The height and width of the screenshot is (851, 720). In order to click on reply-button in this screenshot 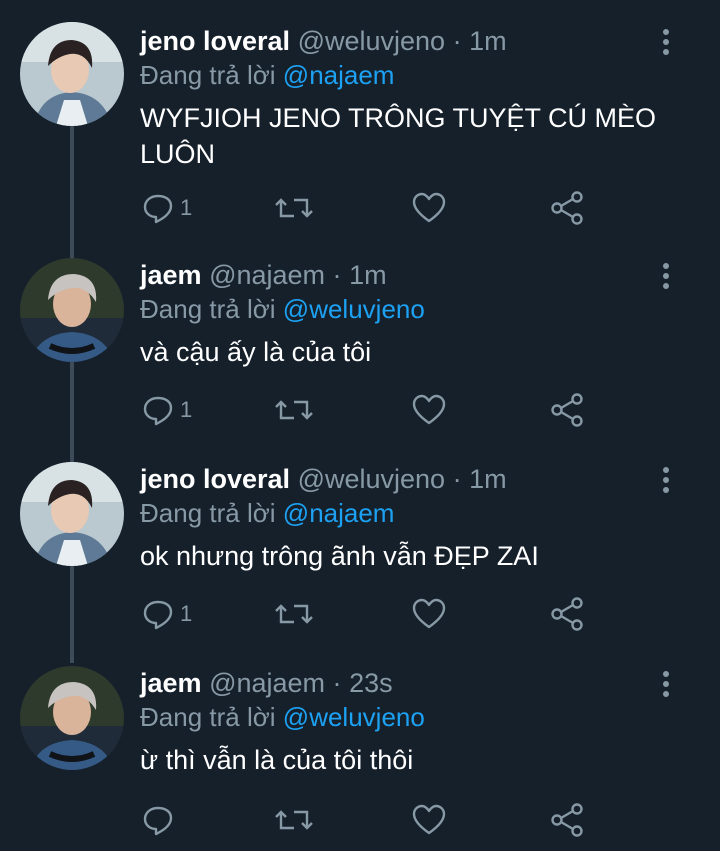, I will do `click(161, 820)`.